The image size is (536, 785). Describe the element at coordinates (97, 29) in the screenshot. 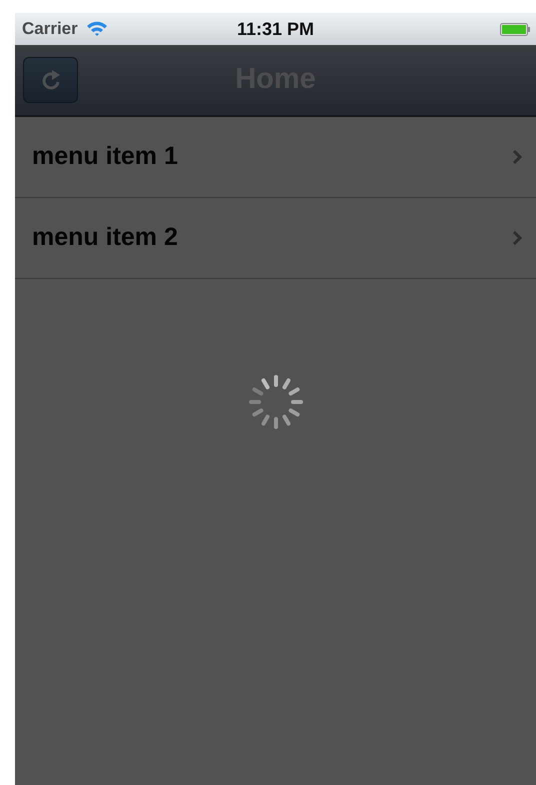

I see `wifi-icon` at that location.